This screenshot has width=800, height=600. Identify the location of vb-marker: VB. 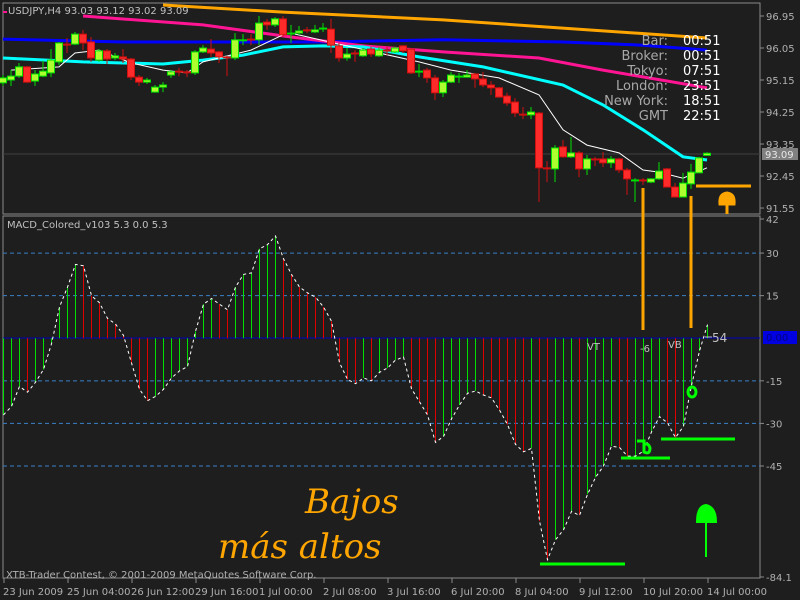
(675, 345).